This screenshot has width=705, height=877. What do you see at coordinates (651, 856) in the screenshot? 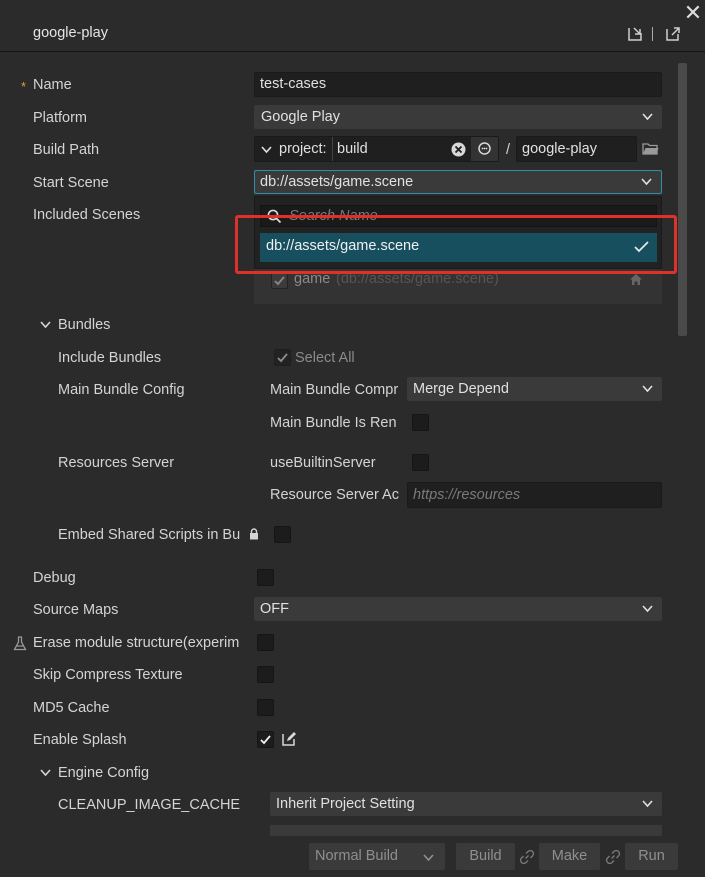
I see `run-button: Run` at bounding box center [651, 856].